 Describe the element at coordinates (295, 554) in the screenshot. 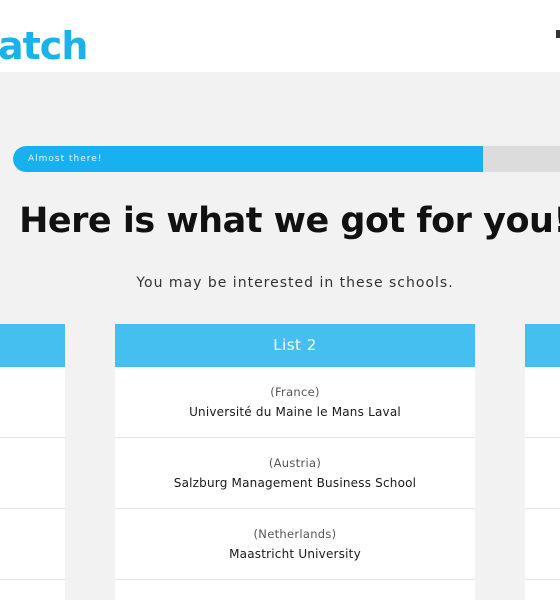

I see `school-name: Maastricht University` at that location.